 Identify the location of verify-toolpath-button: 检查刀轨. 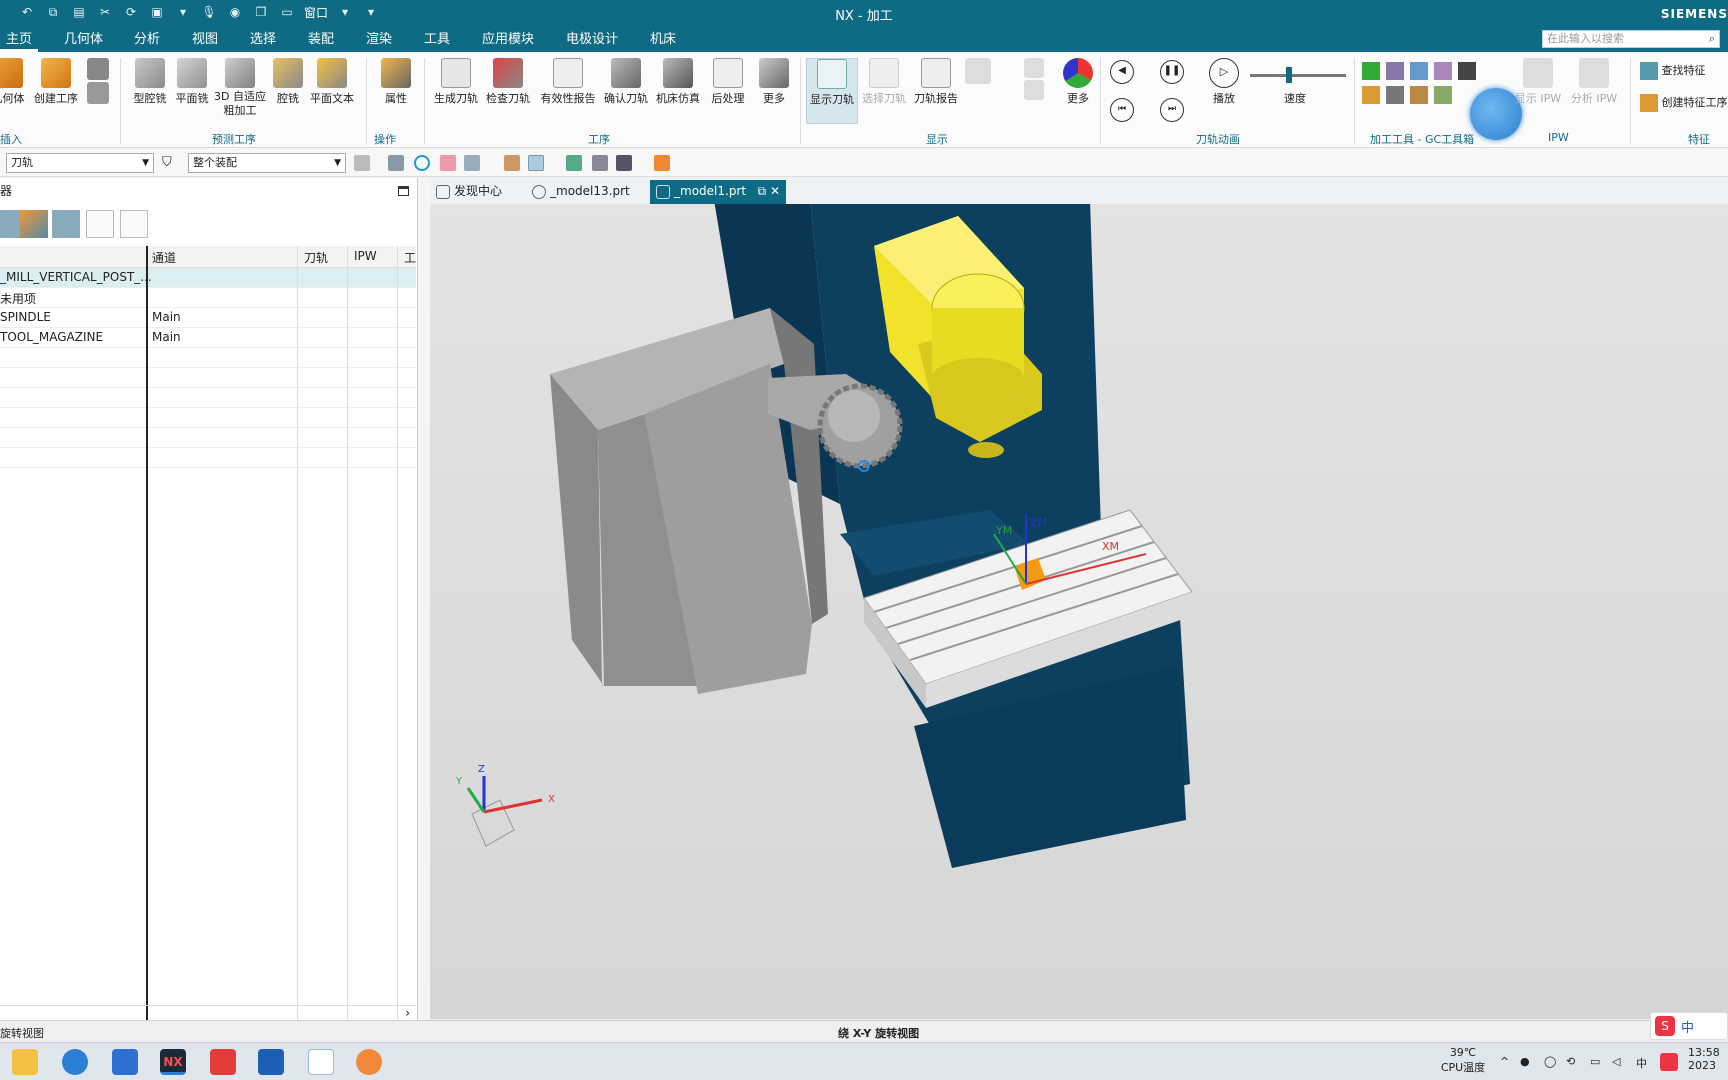
(508, 82).